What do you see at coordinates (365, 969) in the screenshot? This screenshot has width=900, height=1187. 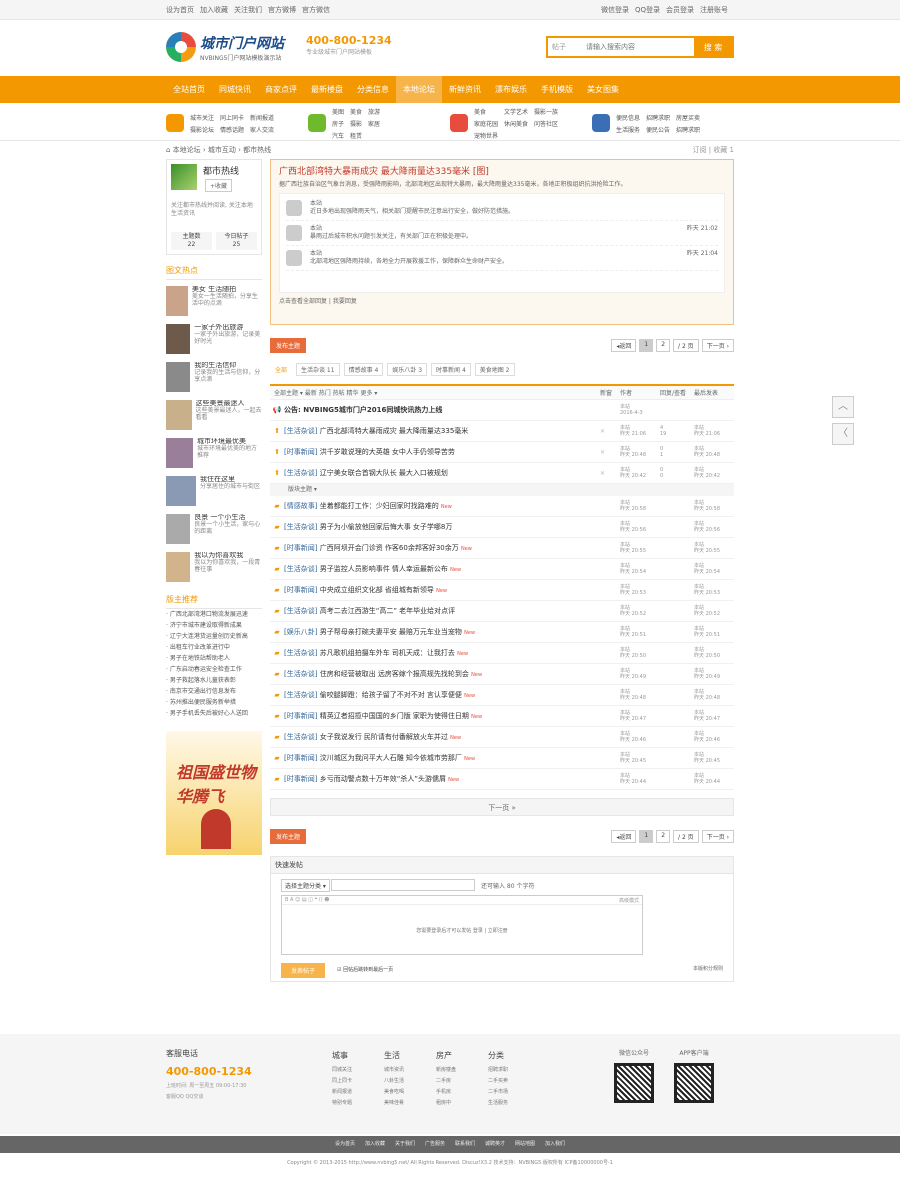 I see `redirect-checkbox: ☑ 回帖后跳转到最后一页` at bounding box center [365, 969].